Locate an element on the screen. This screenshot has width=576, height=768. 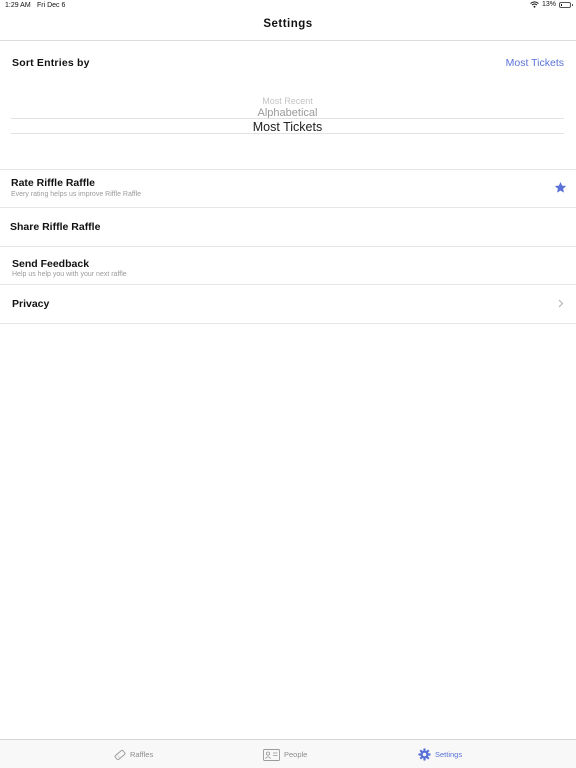
status-time: 1:29 AM is located at coordinates (18, 5).